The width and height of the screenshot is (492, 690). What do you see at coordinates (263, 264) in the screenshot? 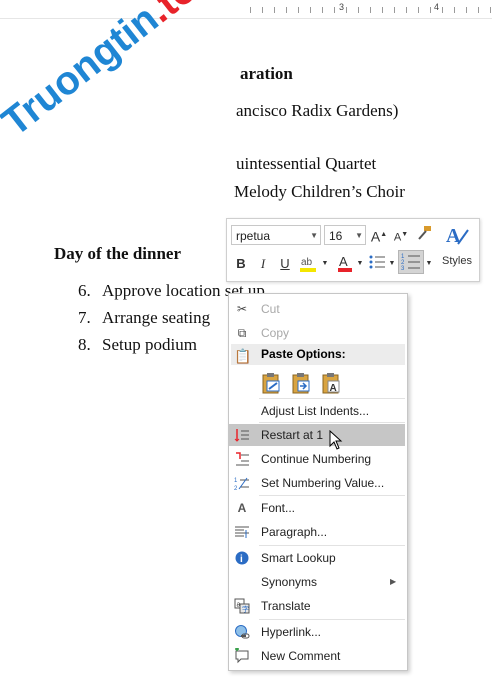
I see `italic-icon: I` at bounding box center [263, 264].